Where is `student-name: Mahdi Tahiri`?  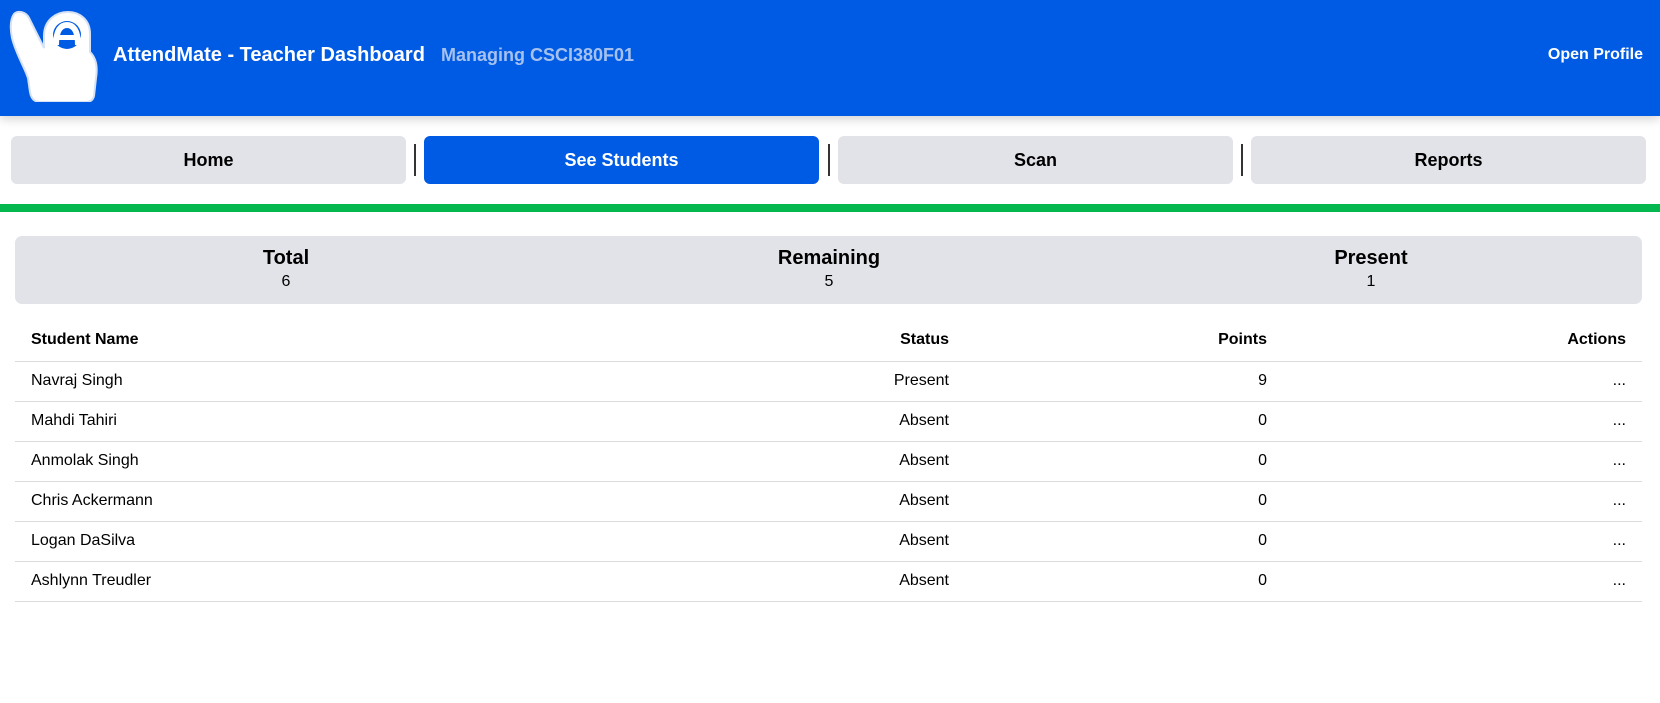 student-name: Mahdi Tahiri is located at coordinates (307, 421).